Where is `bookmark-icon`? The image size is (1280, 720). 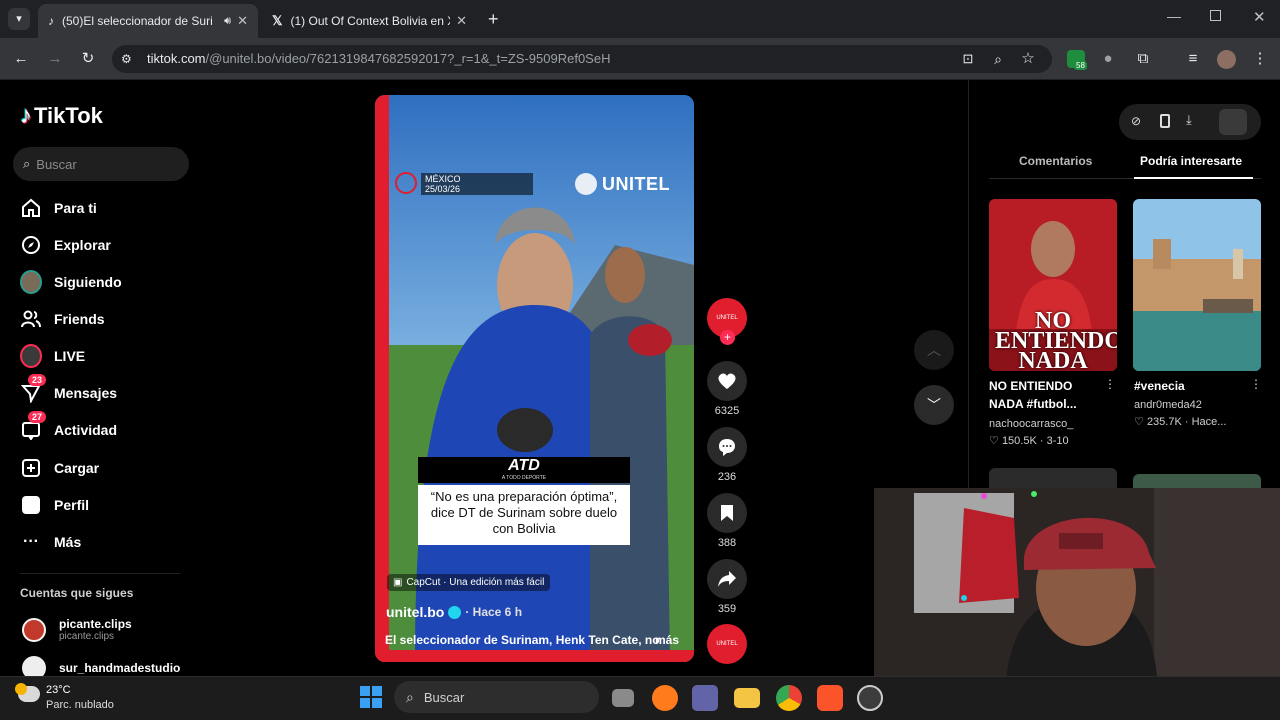 bookmark-icon is located at coordinates (727, 513).